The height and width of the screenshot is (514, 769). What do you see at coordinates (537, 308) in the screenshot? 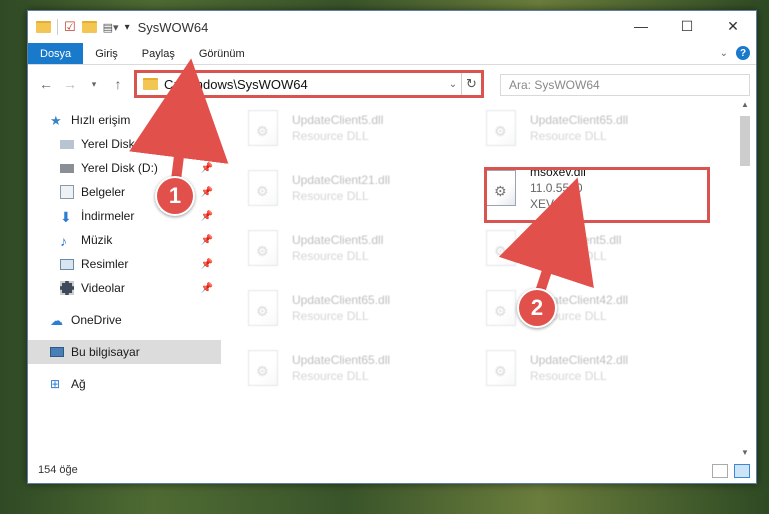
I see `step-marker-2: 2` at bounding box center [537, 308].